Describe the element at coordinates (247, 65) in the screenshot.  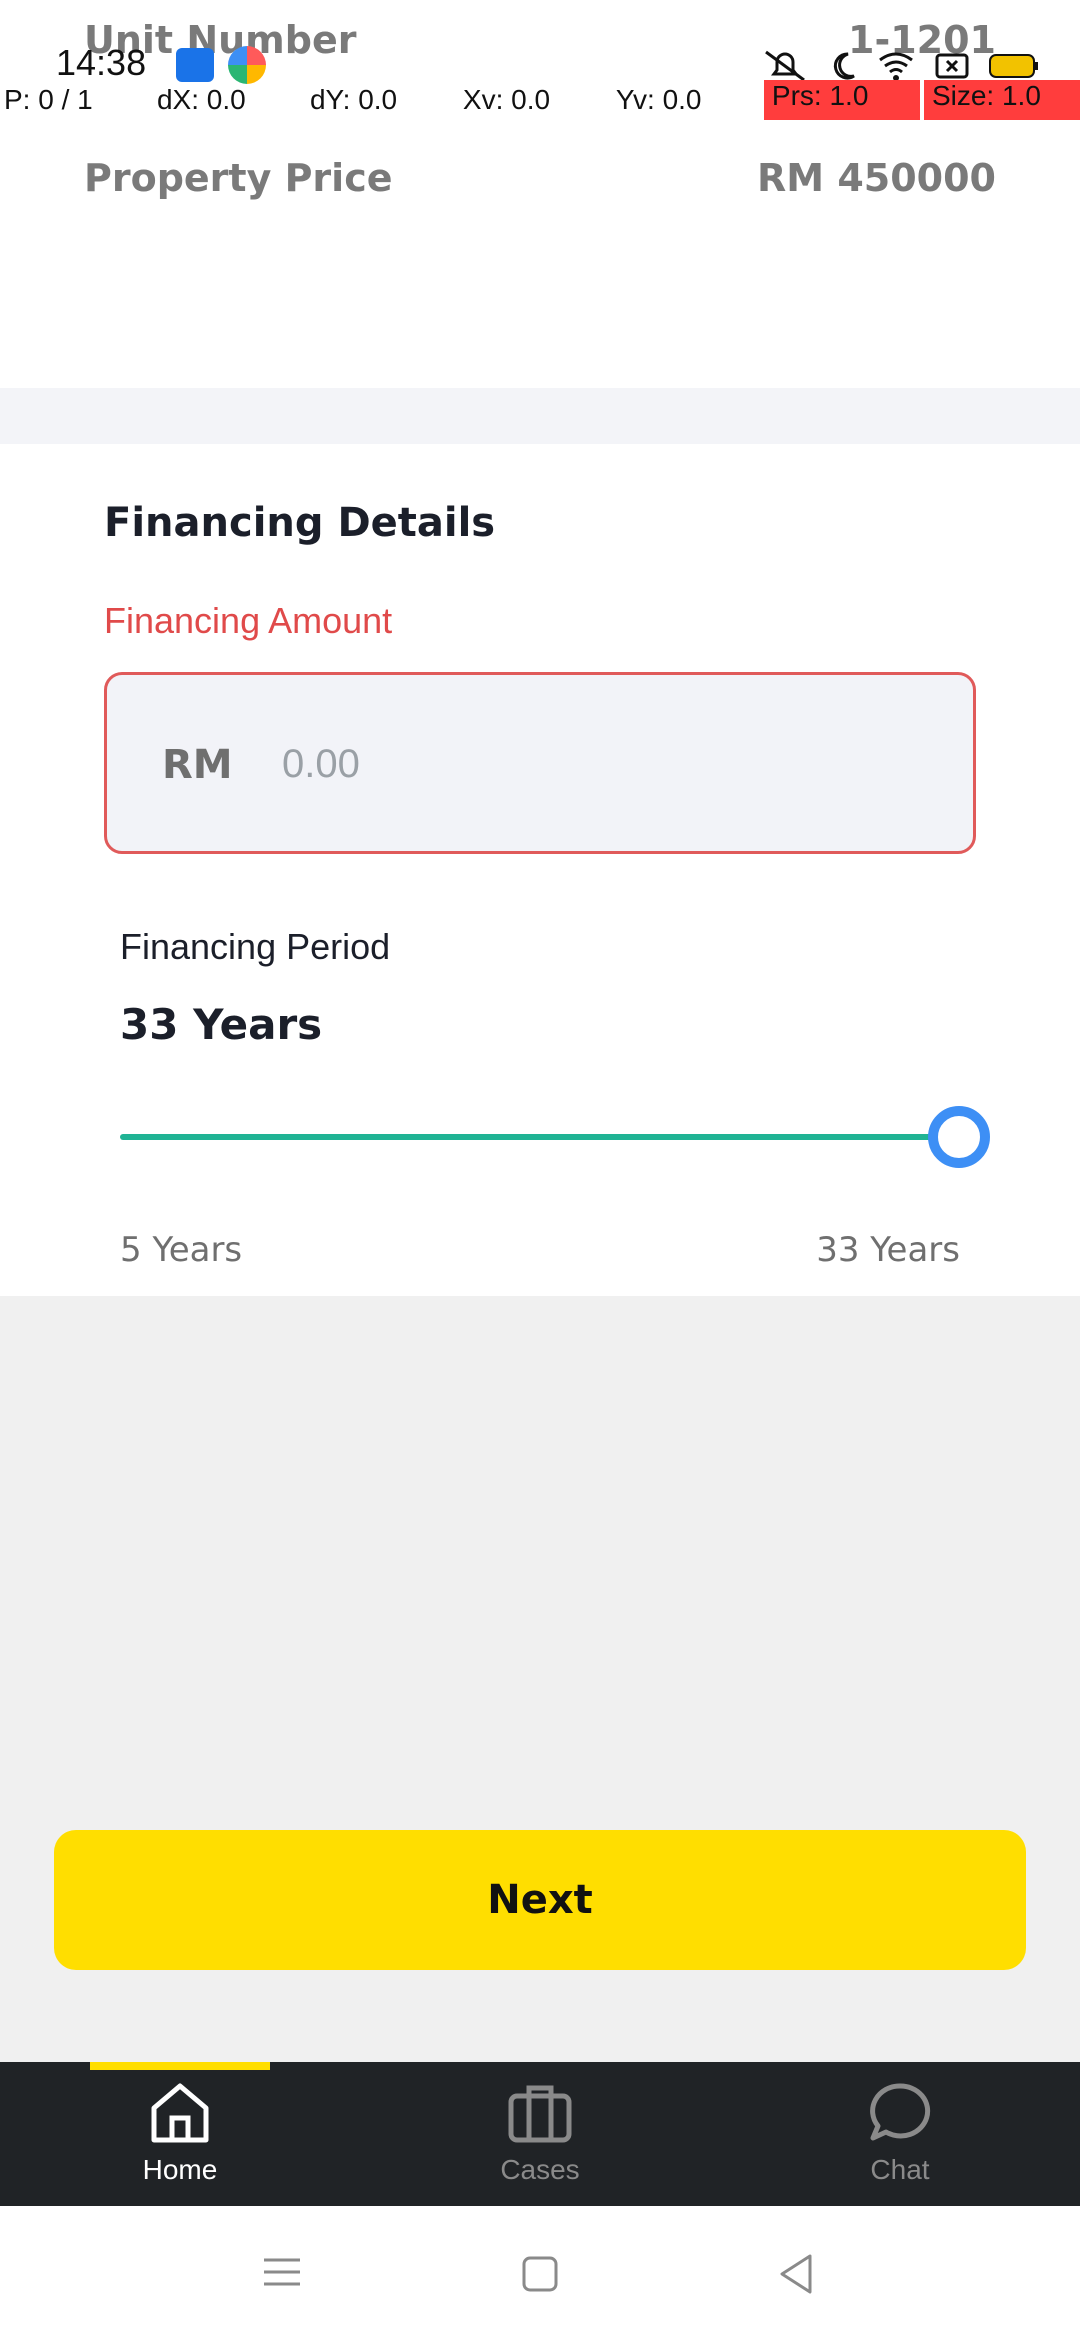
I see `app-notification-icon` at that location.